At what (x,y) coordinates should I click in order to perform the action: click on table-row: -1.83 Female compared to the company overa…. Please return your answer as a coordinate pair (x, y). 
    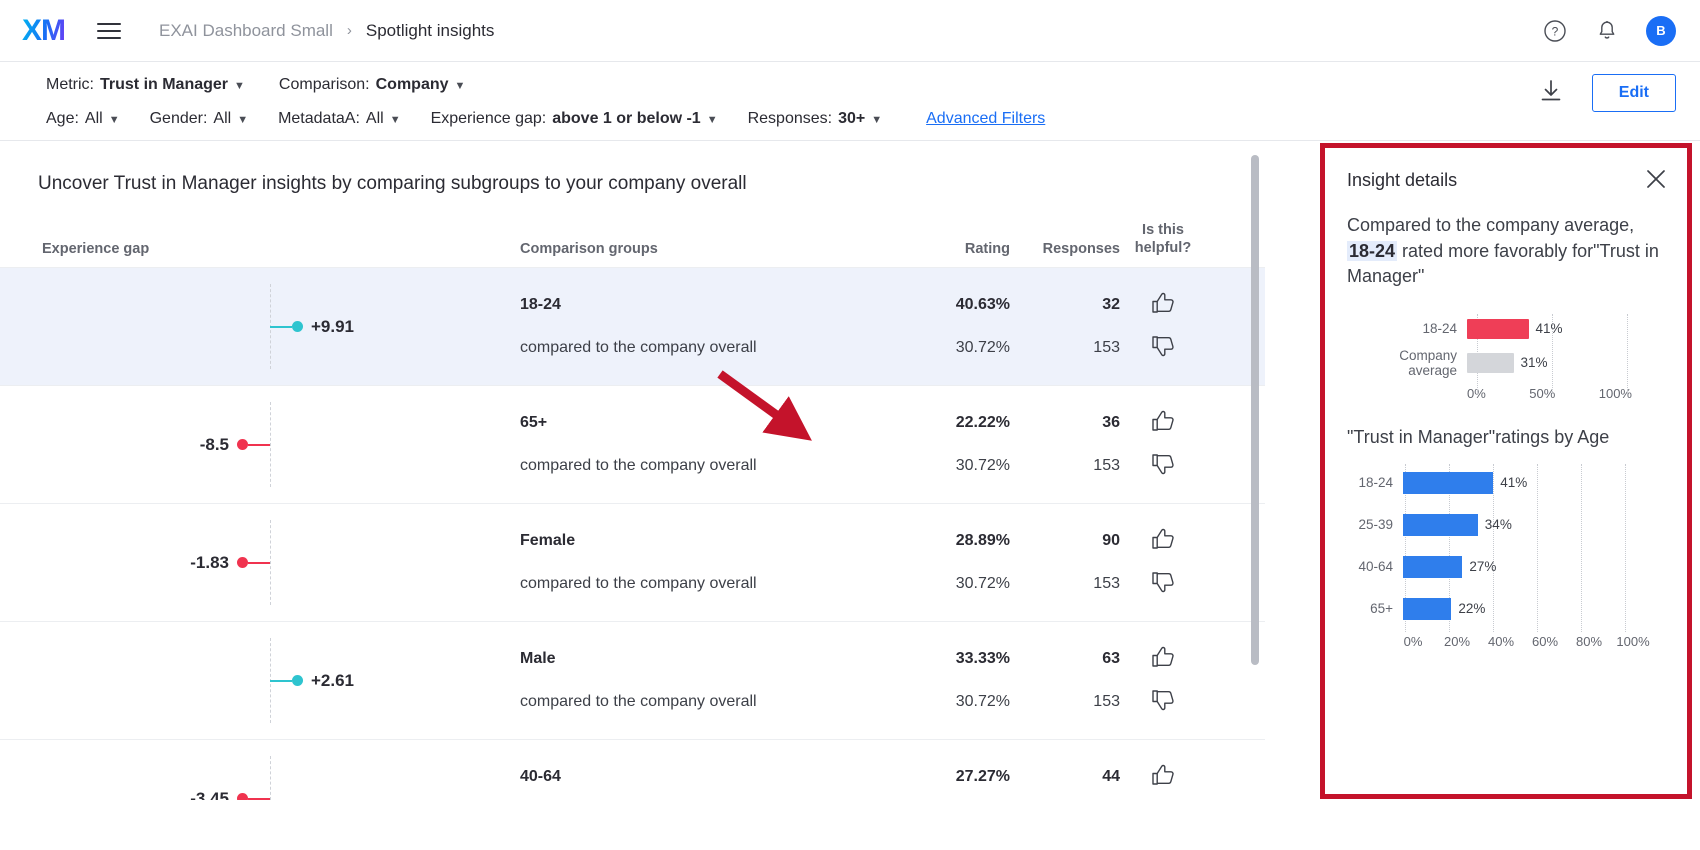
    Looking at the image, I should click on (632, 562).